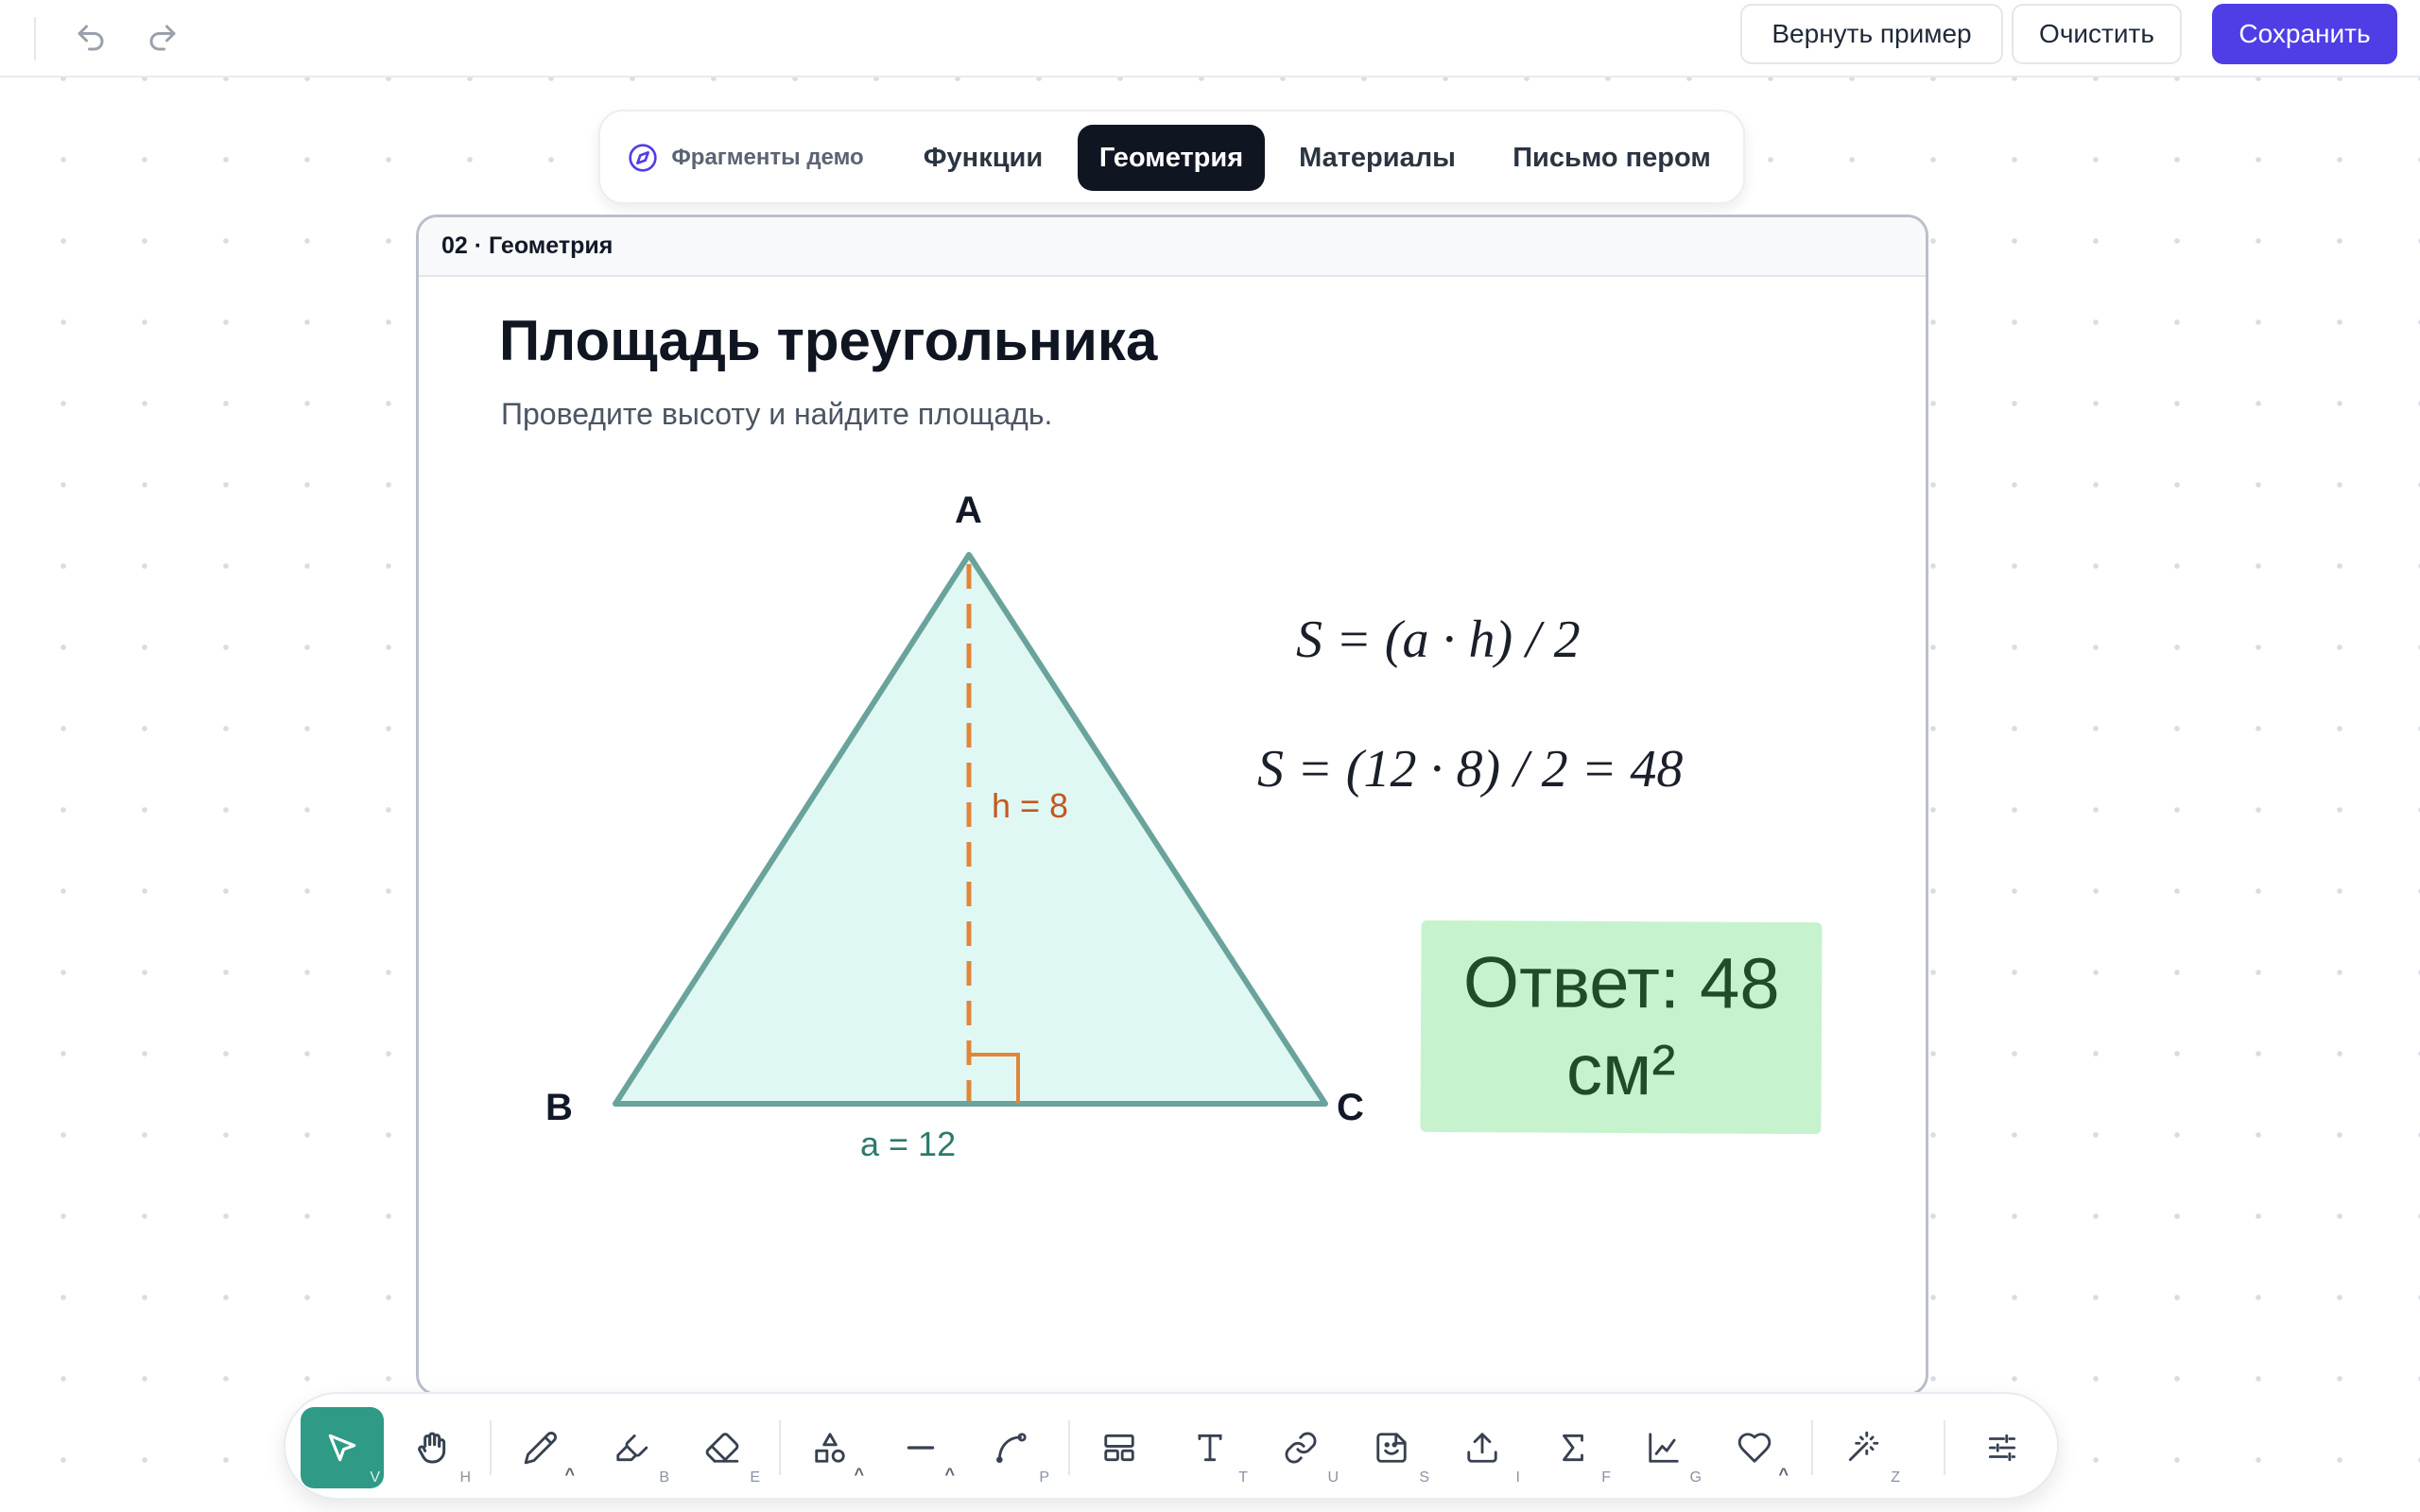 Image resolution: width=2420 pixels, height=1512 pixels. Describe the element at coordinates (1377, 158) in the screenshot. I see `tab-materials: Материалы` at that location.